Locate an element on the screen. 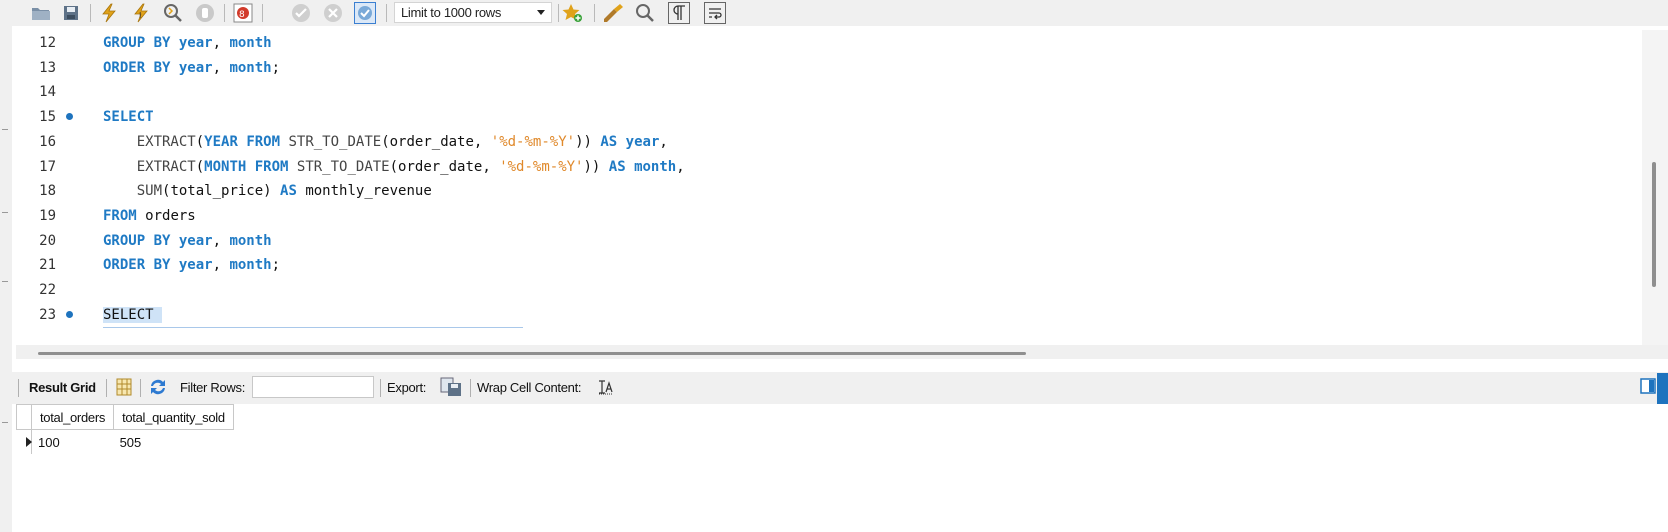  toggle-error-icon: 8 is located at coordinates (243, 13).